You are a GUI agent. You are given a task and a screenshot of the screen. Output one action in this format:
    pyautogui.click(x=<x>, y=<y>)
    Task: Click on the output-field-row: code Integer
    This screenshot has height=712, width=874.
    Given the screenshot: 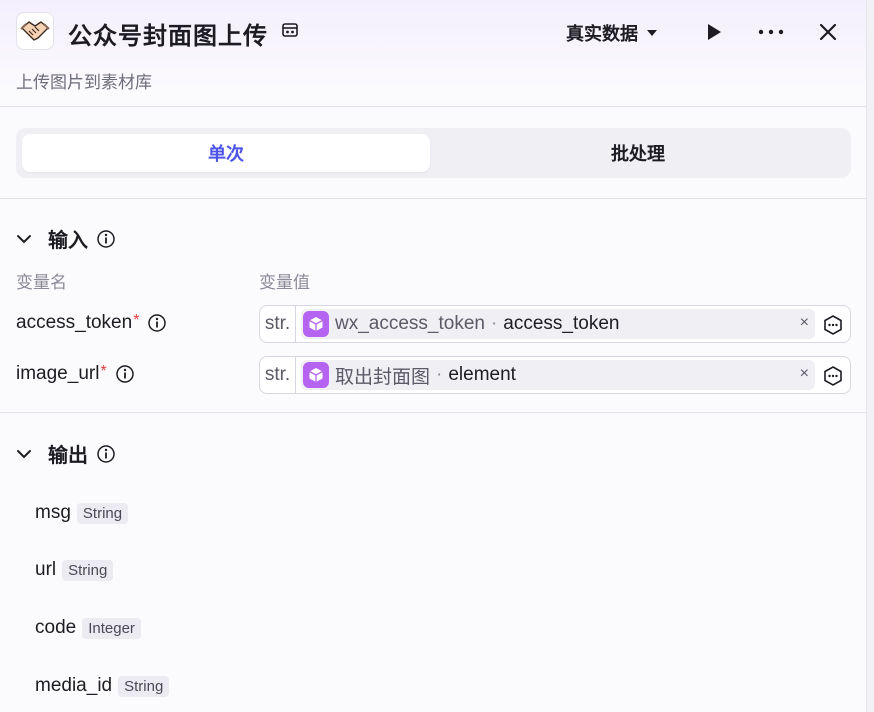 What is the action you would take?
    pyautogui.click(x=88, y=628)
    